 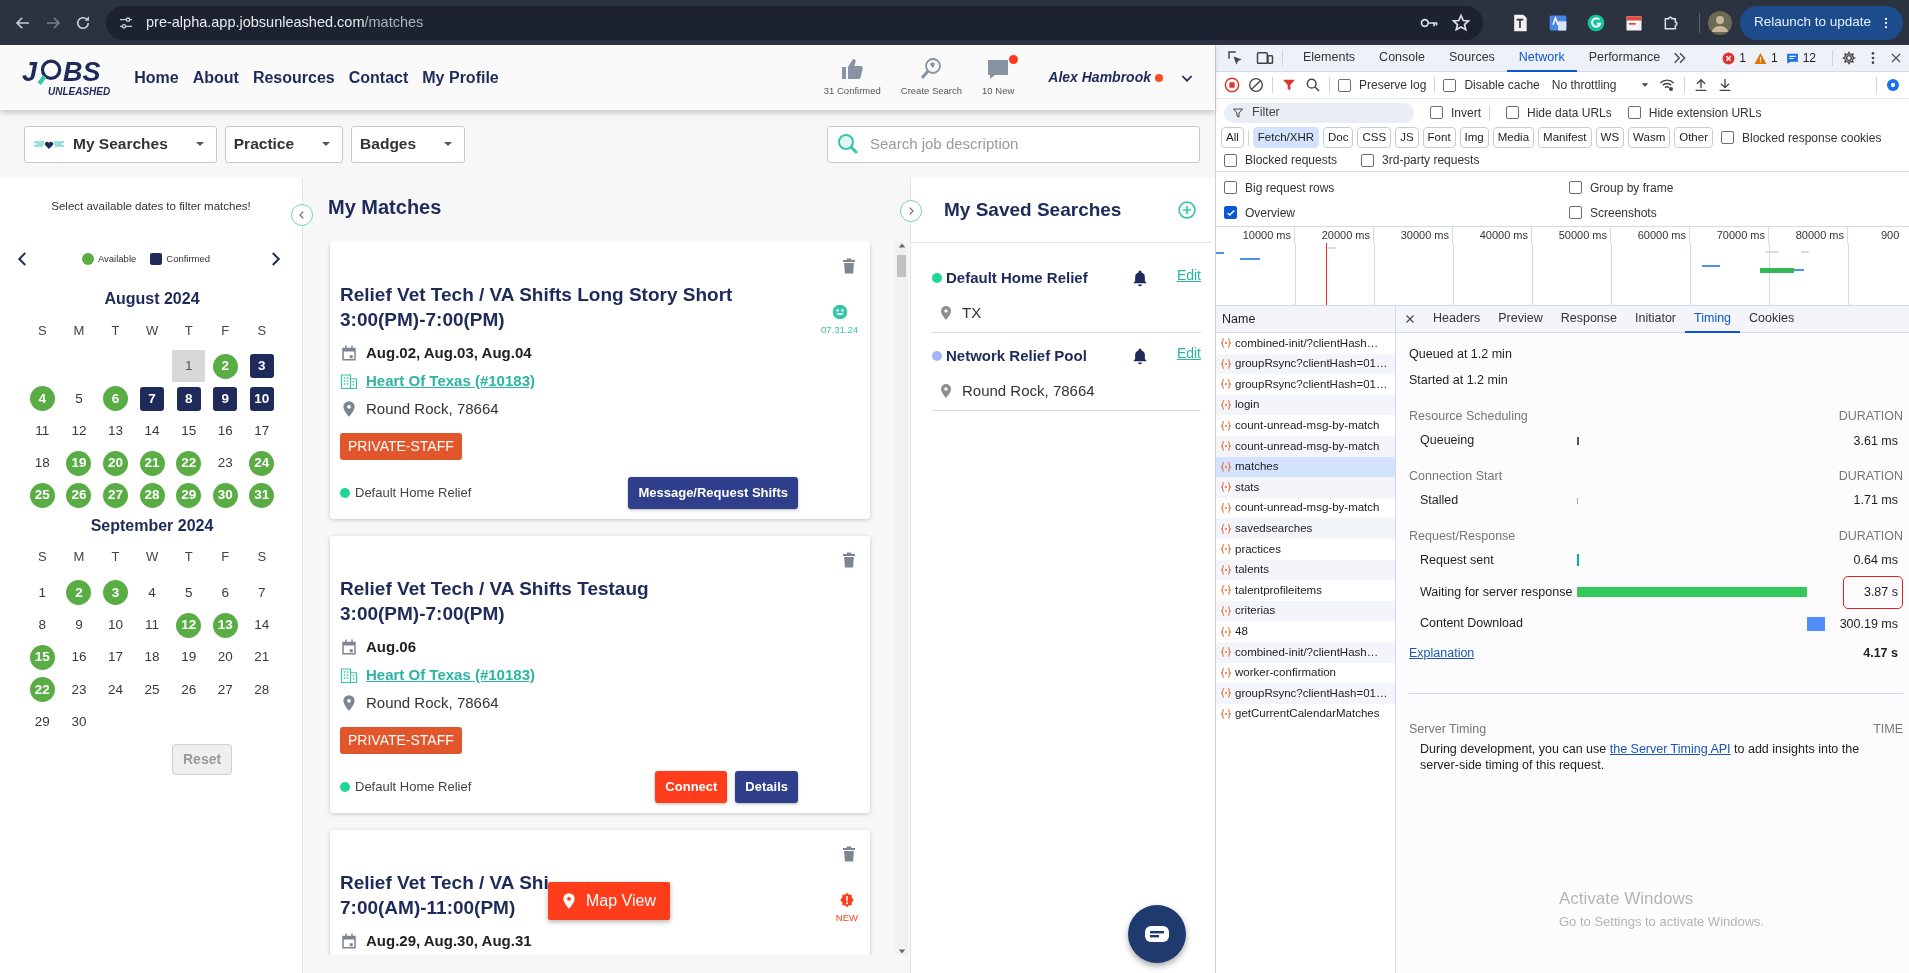 What do you see at coordinates (1232, 137) in the screenshot?
I see `type-filter: All` at bounding box center [1232, 137].